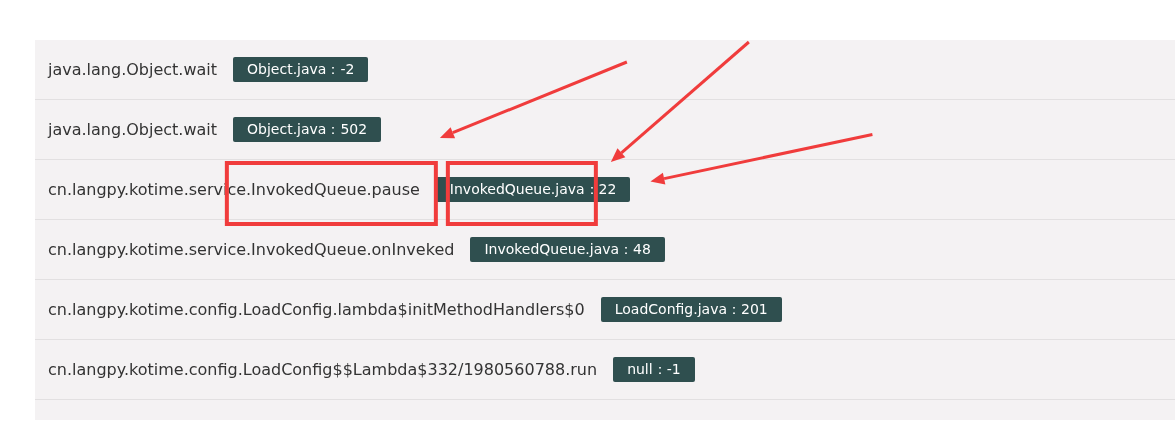 Image resolution: width=1175 pixels, height=428 pixels. What do you see at coordinates (323, 369) in the screenshot?
I see `method-name: cn.langpy.kotime.config.LoadConfig$$Lambda$332/1980560788.run` at bounding box center [323, 369].